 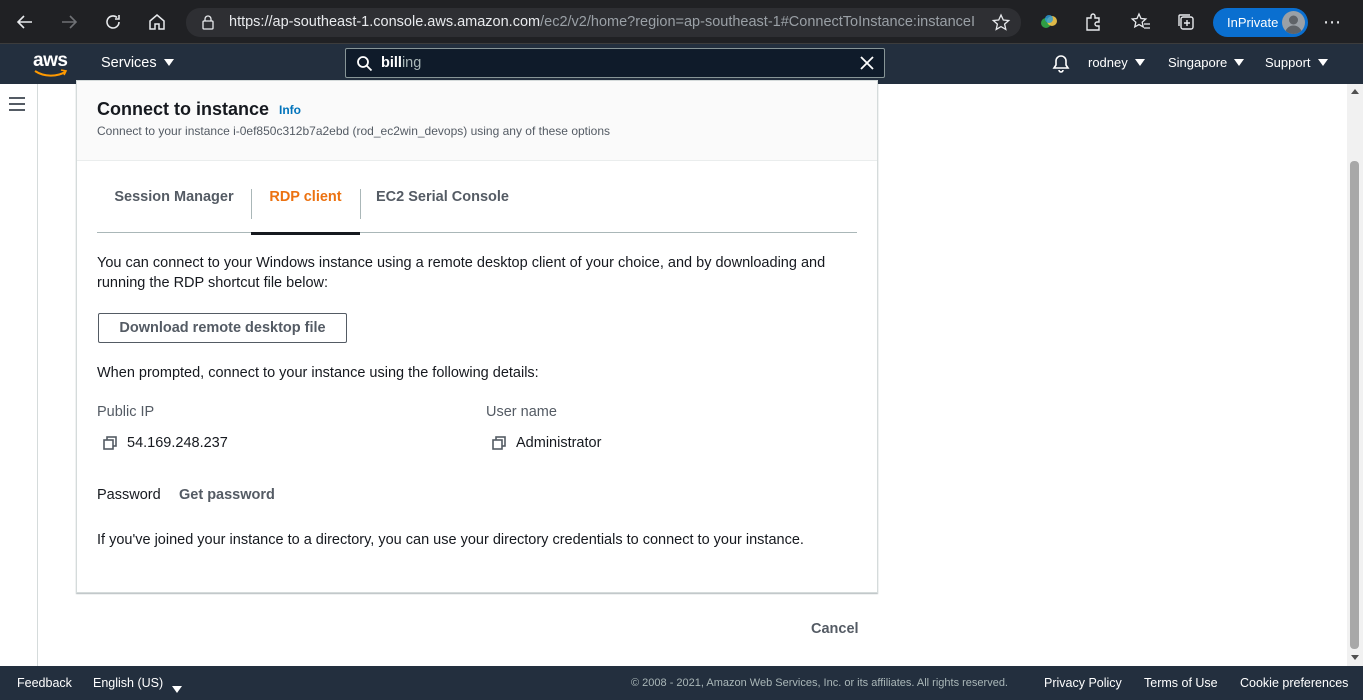 What do you see at coordinates (1049, 22) in the screenshot?
I see `extension-icon` at bounding box center [1049, 22].